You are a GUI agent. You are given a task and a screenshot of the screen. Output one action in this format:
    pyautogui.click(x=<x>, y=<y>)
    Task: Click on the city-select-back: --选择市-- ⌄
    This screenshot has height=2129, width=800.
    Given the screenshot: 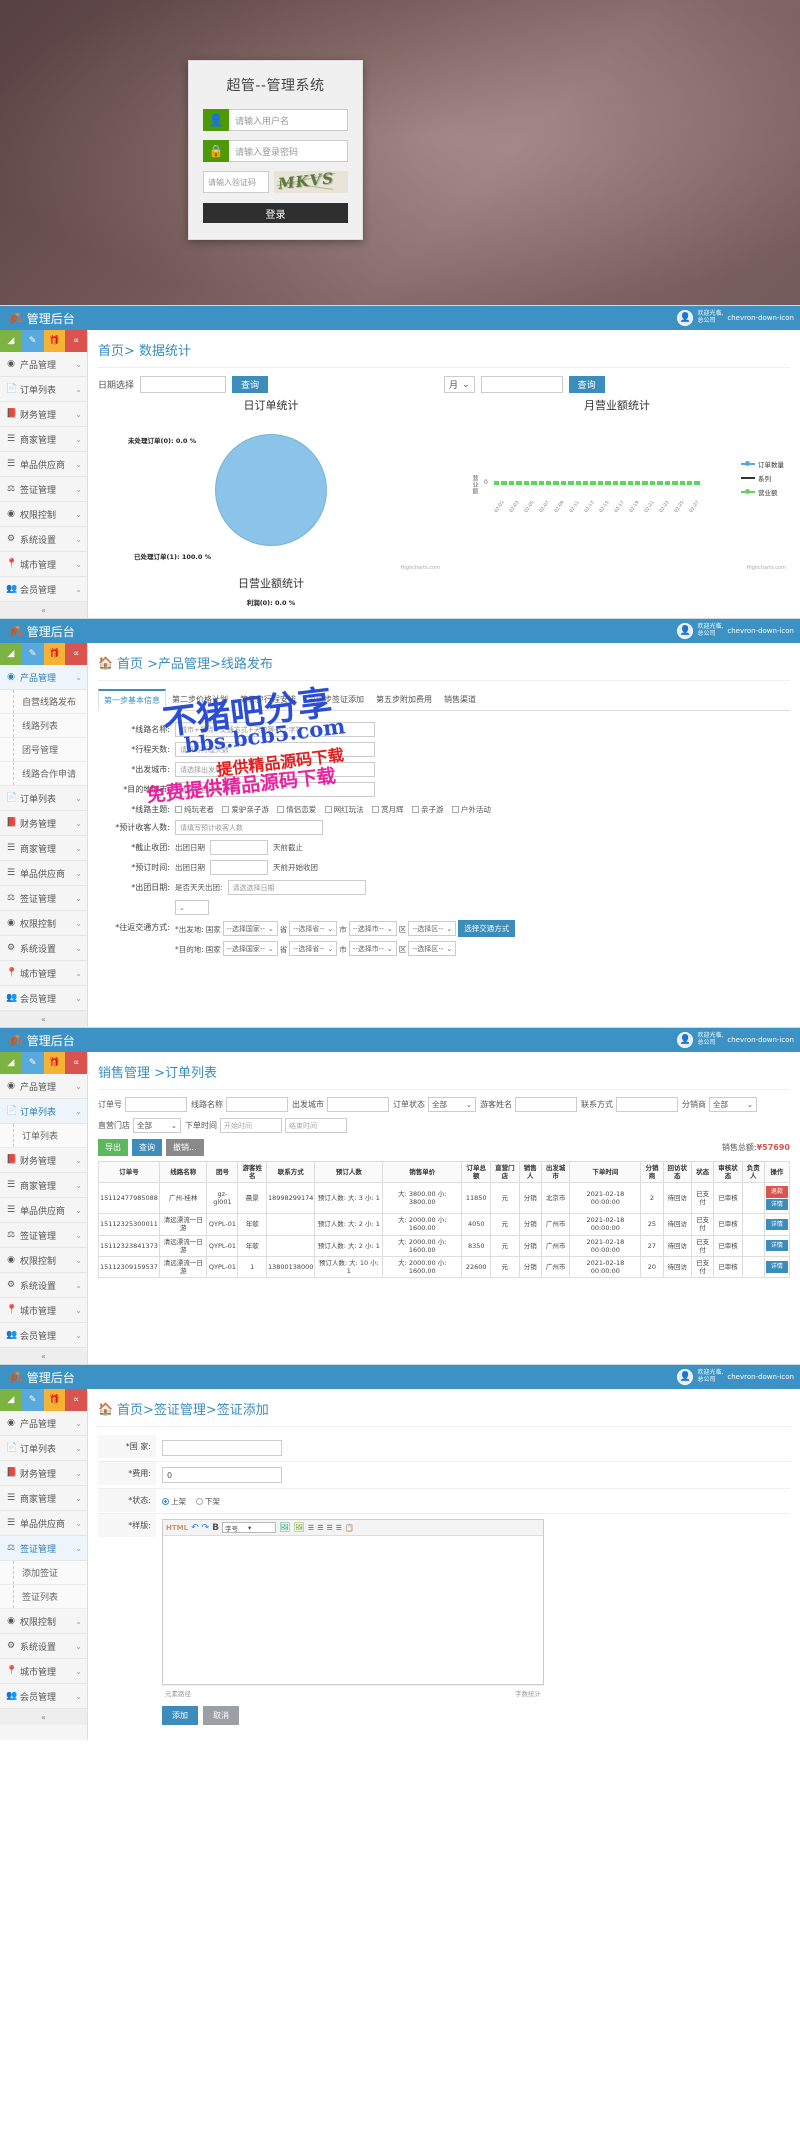 What is the action you would take?
    pyautogui.click(x=372, y=948)
    